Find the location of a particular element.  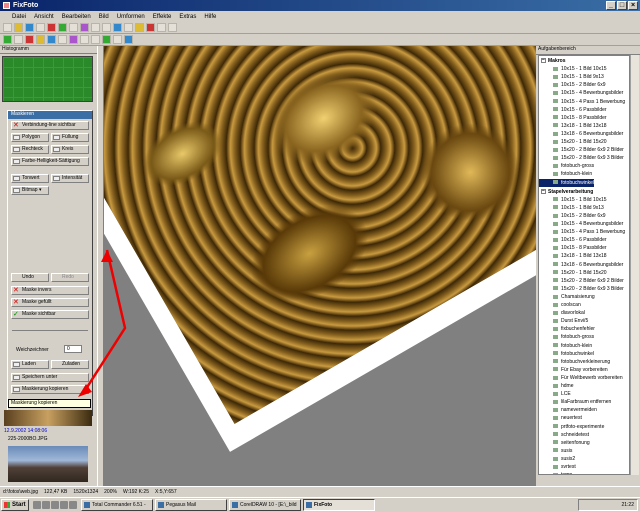

tree-item-makro: 15x20 - 2 Bilder 6x9 3 Bilder is located at coordinates (581, 158).